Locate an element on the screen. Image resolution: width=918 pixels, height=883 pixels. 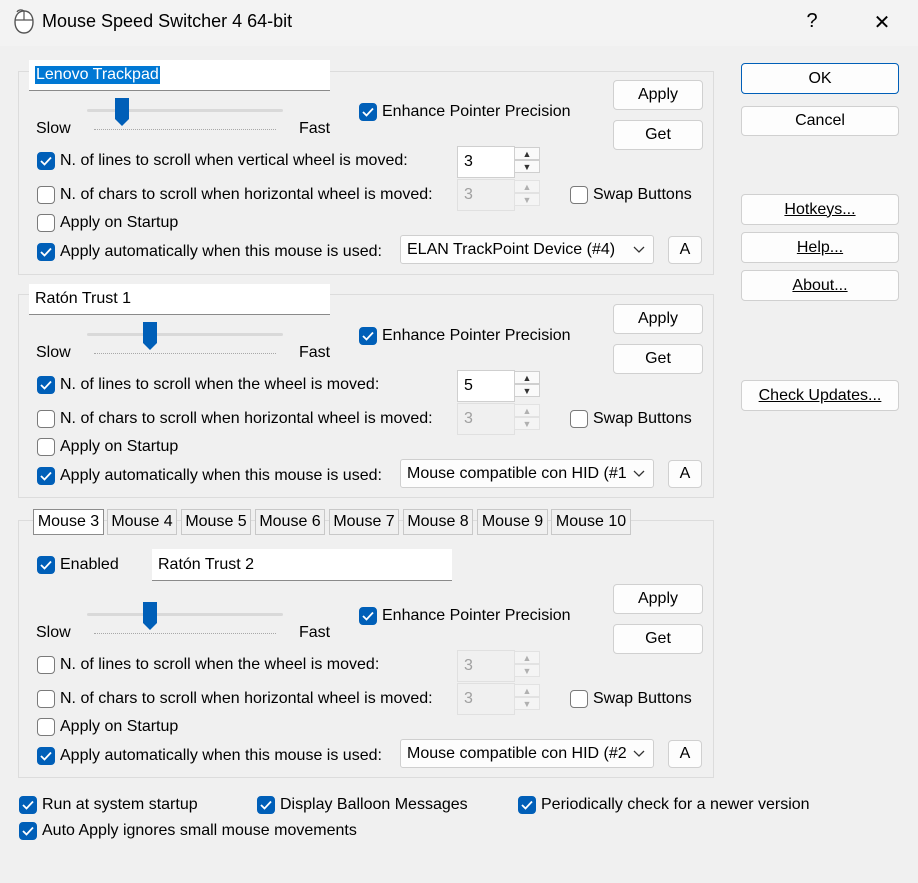
mouse3-startup-checkbox is located at coordinates (46, 727).